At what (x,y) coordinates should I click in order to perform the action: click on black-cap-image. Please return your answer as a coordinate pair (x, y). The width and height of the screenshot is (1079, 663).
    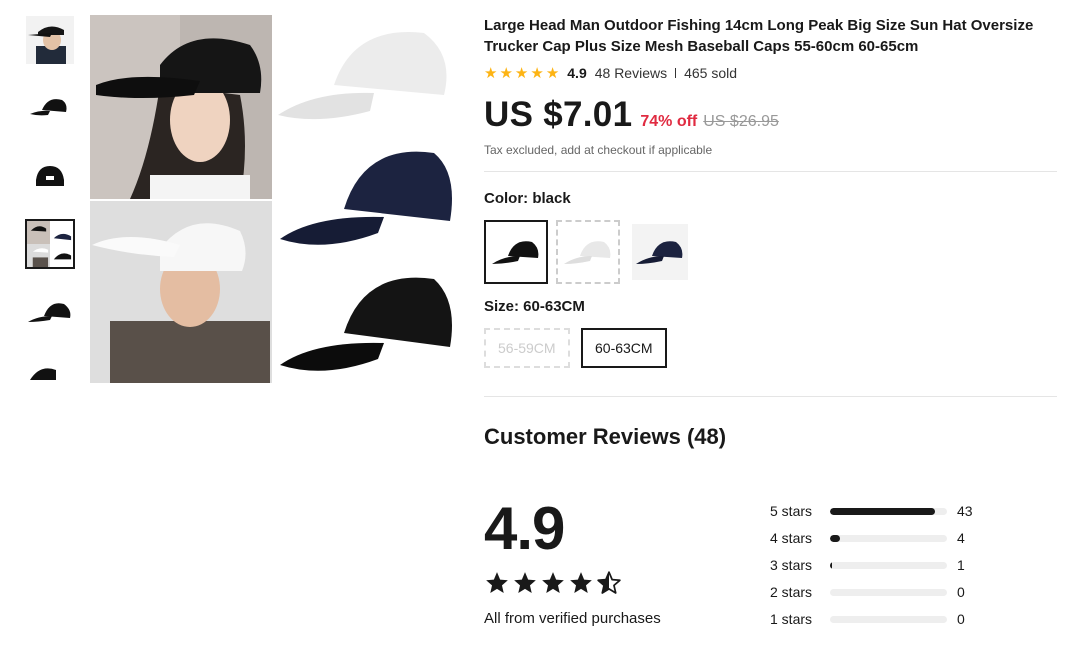
    Looking at the image, I should click on (50, 108).